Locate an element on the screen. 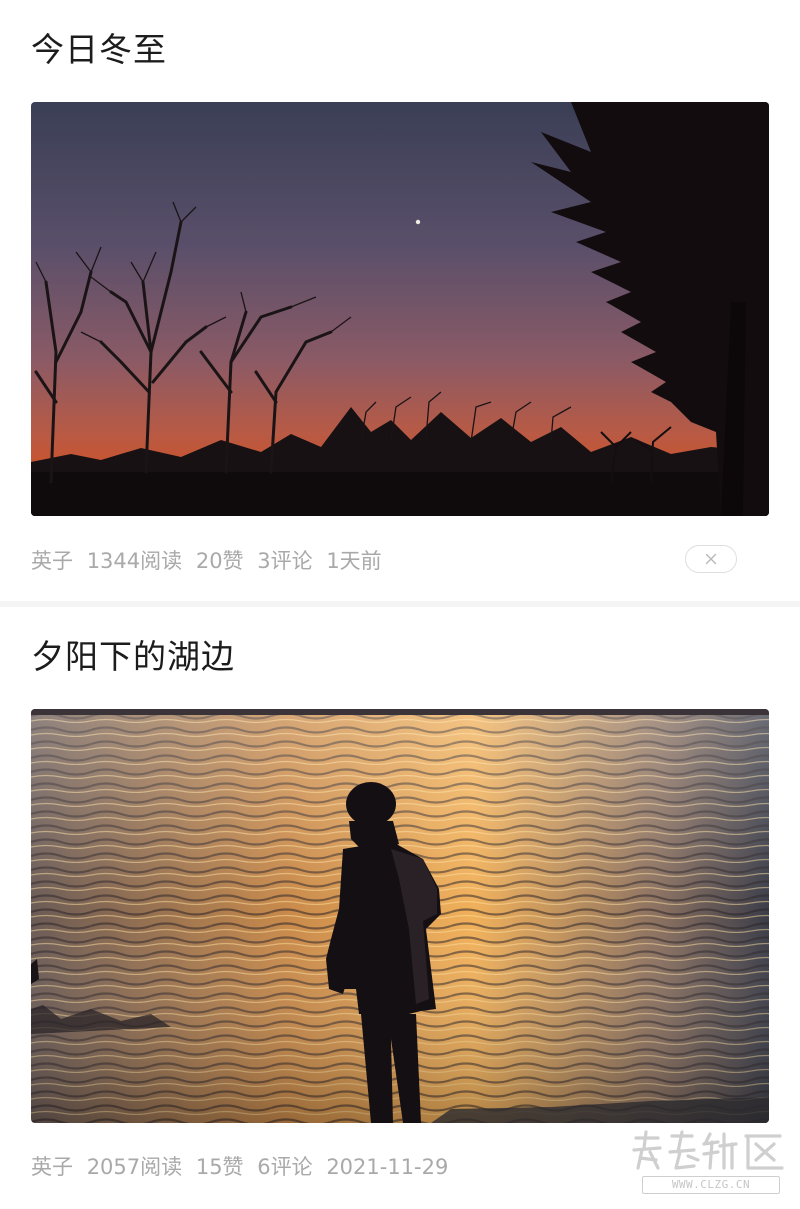  article-meta: 英子 1344阅读 20赞 3评论 1天前 is located at coordinates (206, 561).